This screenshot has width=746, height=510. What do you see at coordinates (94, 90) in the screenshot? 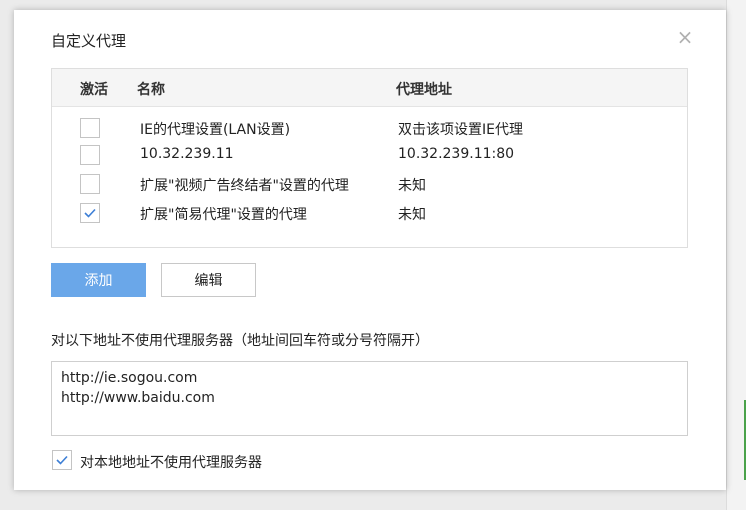
I see `column-header-active: 激活` at bounding box center [94, 90].